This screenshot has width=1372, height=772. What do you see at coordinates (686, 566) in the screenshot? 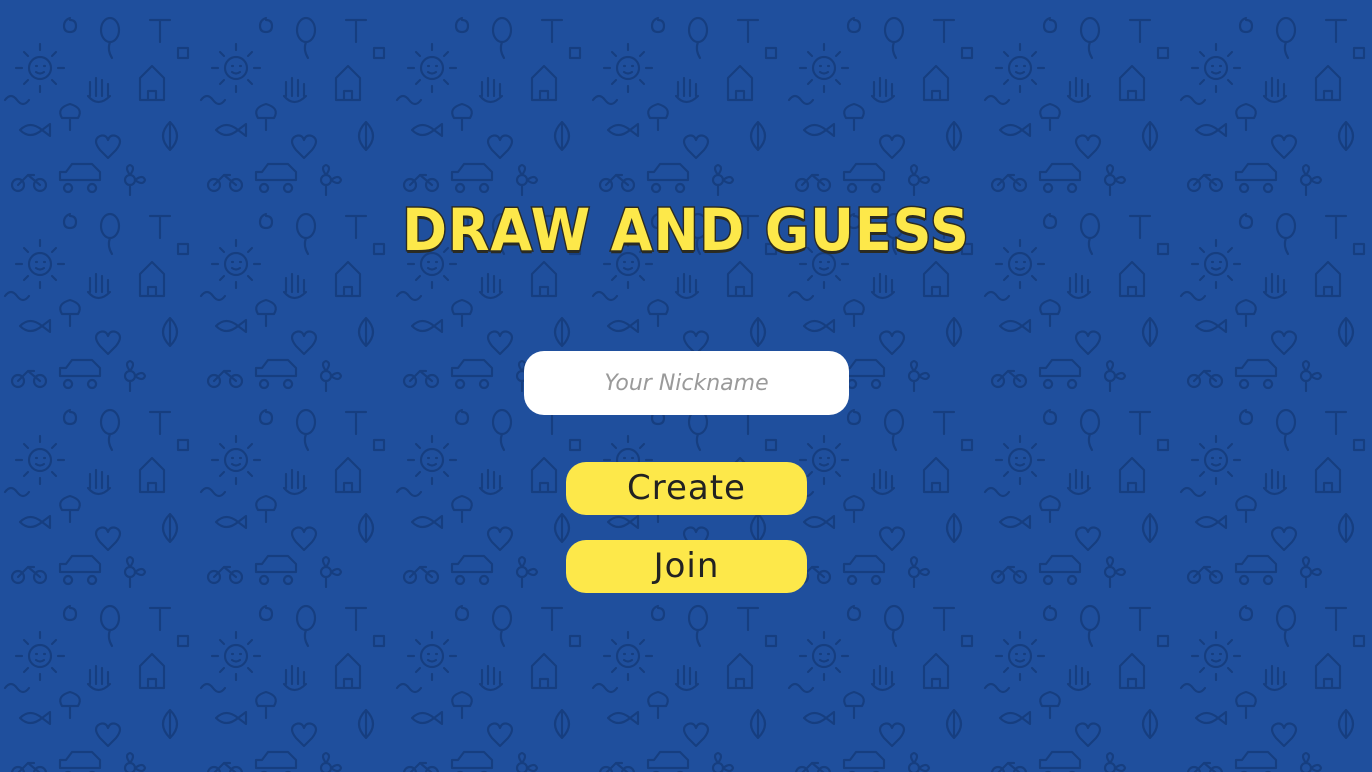
I see `join-button: Join` at bounding box center [686, 566].